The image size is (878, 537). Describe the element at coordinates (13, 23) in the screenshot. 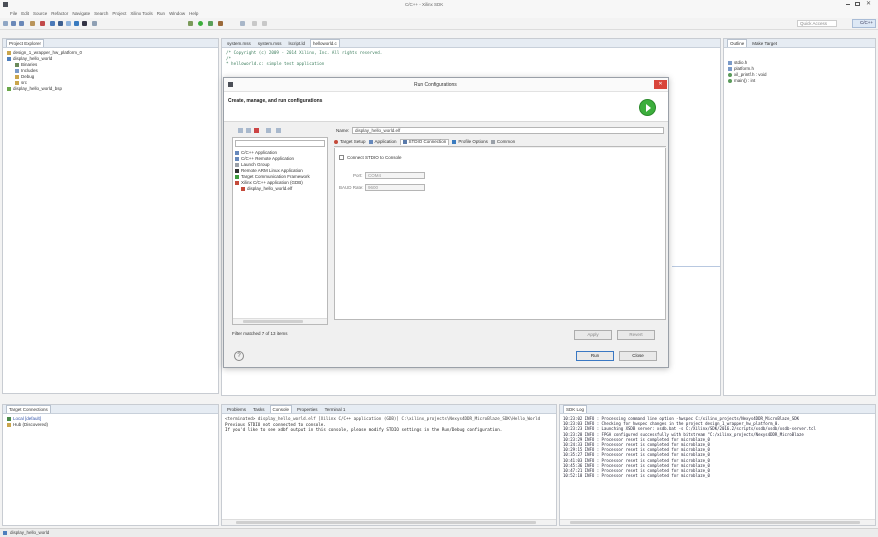

I see `save-icon` at that location.